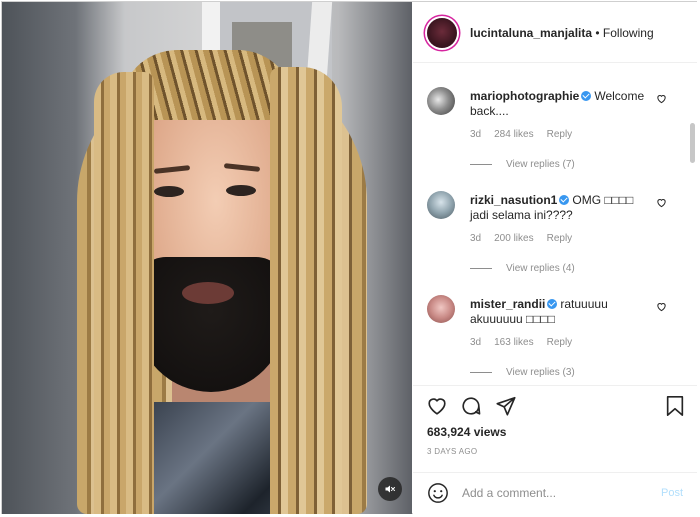  I want to click on comment-bubble-icon, so click(471, 406).